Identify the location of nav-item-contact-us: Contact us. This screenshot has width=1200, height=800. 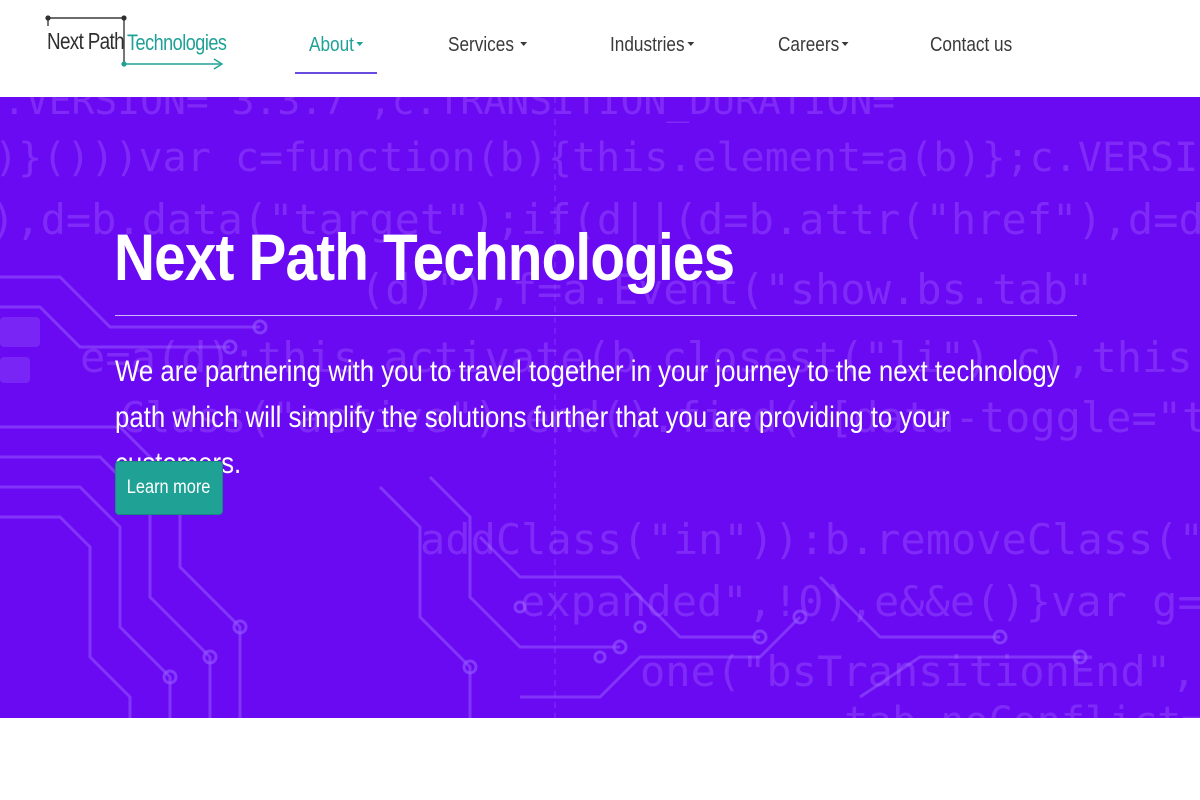
(971, 45).